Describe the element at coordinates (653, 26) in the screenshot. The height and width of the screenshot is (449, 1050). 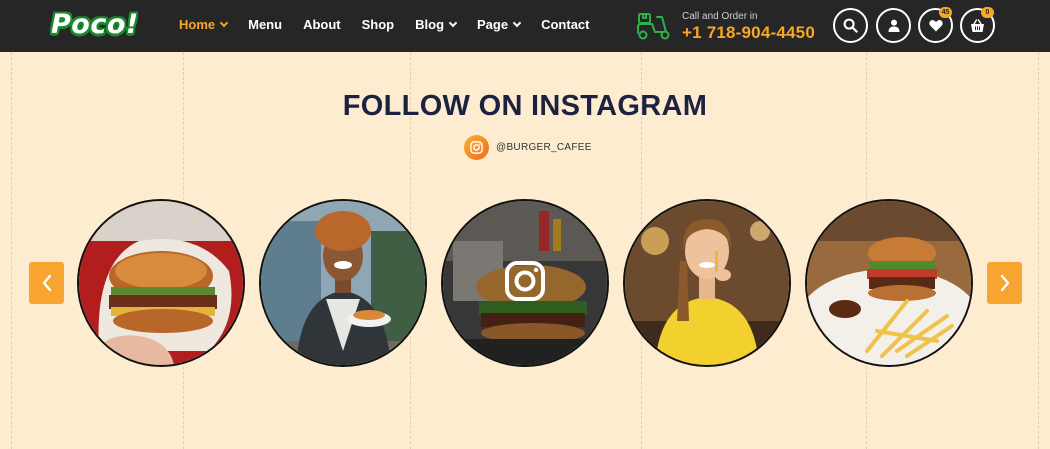
I see `scooter-icon` at that location.